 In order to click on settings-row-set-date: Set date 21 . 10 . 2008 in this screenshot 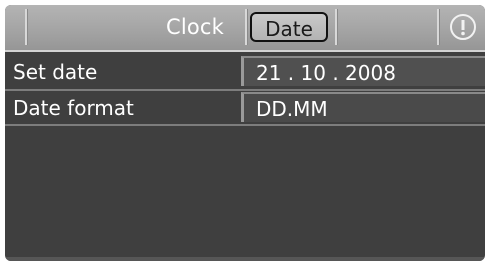, I will do `click(245, 72)`.